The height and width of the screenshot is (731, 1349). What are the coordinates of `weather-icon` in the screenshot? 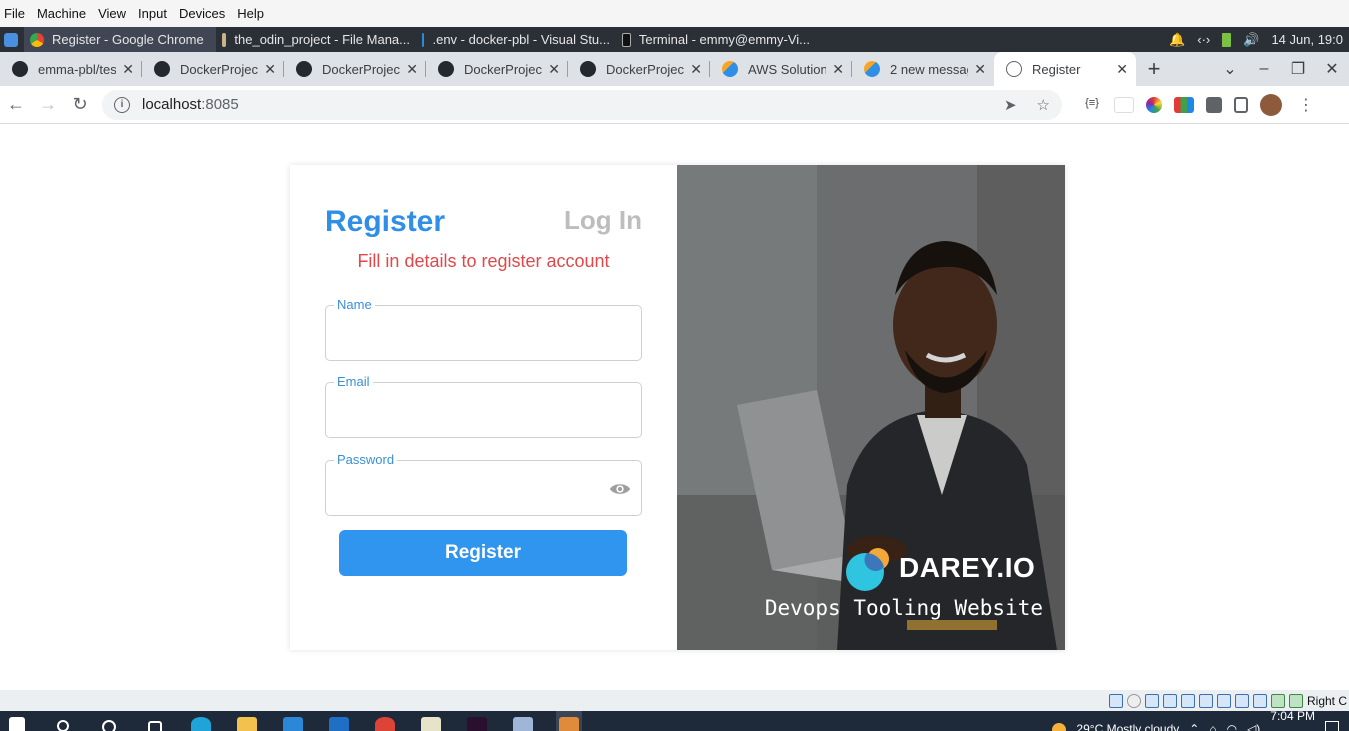 It's located at (1059, 727).